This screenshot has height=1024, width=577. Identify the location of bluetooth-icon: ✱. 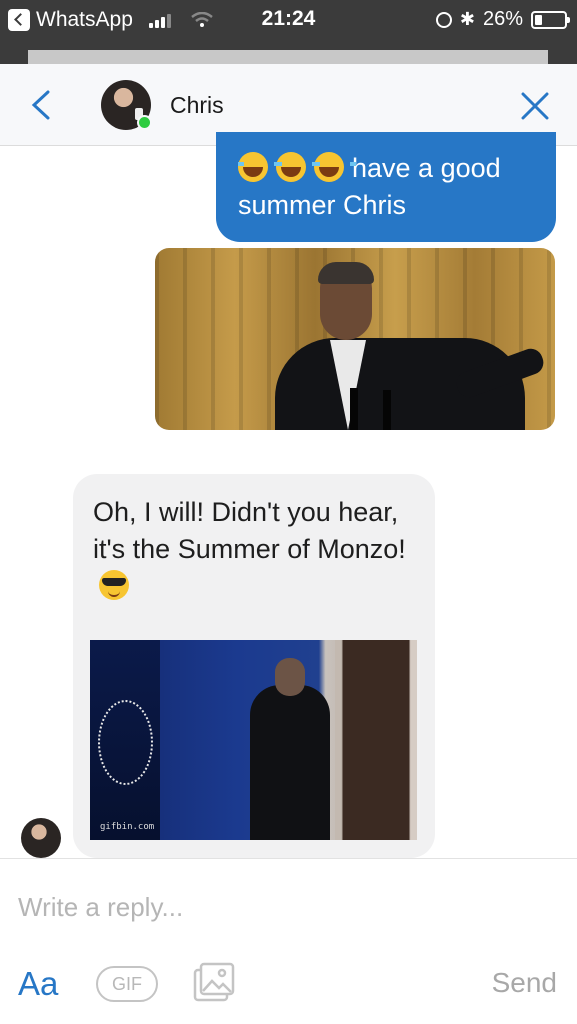
(467, 19).